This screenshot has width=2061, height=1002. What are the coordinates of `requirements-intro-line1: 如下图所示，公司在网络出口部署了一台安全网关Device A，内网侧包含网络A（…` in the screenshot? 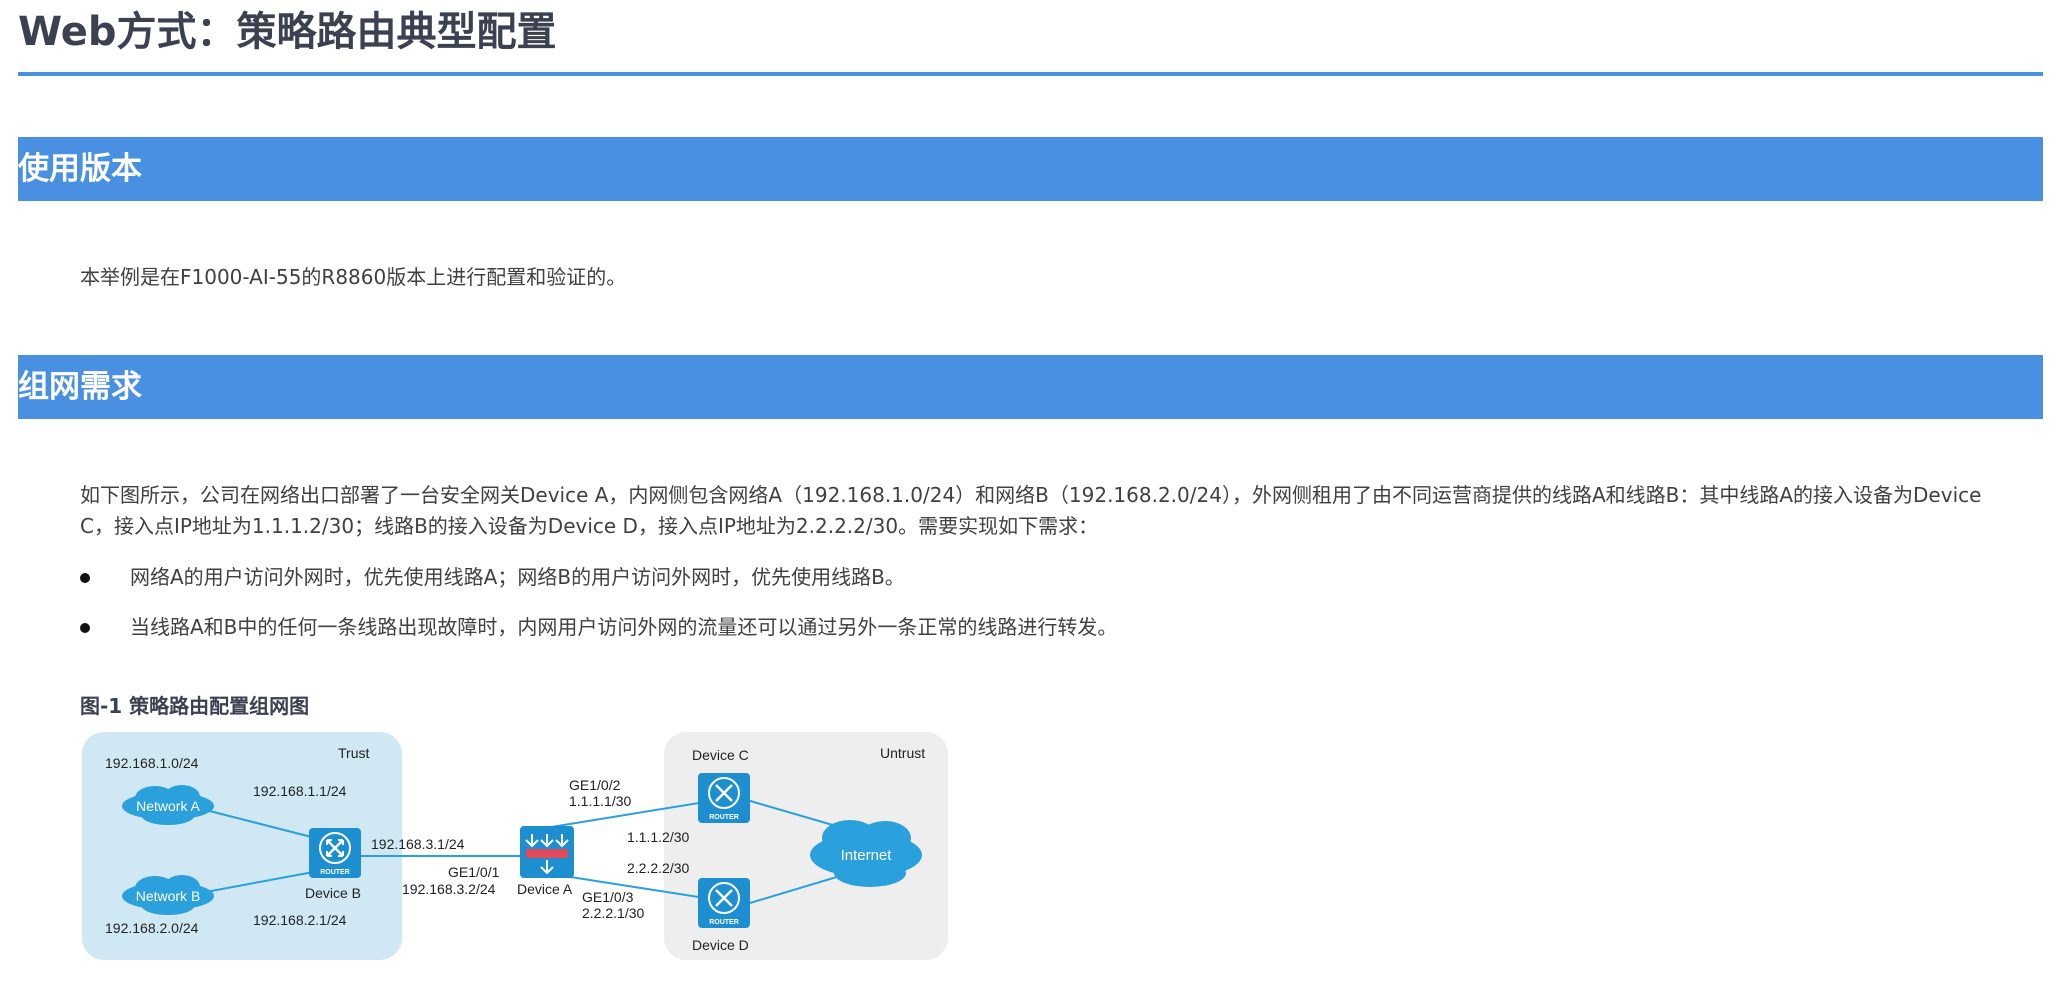 It's located at (1031, 495).